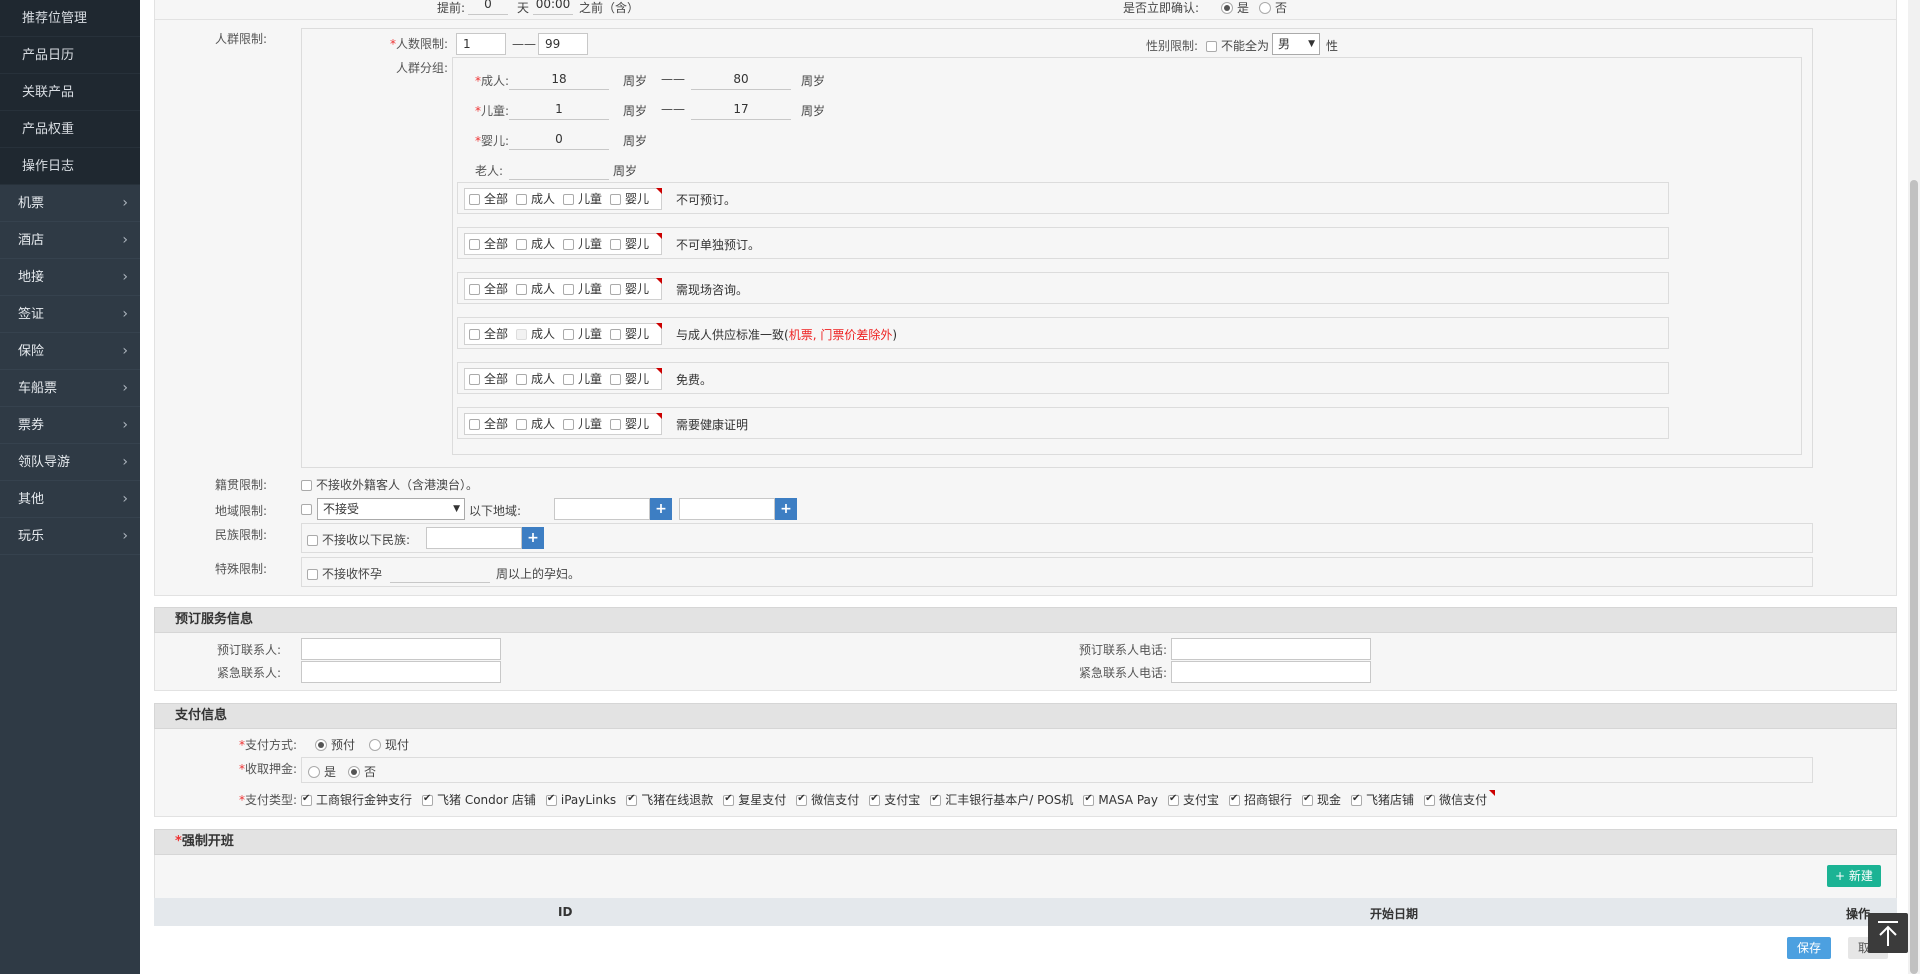 This screenshot has width=1920, height=974. I want to click on sidebar-menu-item: 领队导游 ›, so click(70, 462).